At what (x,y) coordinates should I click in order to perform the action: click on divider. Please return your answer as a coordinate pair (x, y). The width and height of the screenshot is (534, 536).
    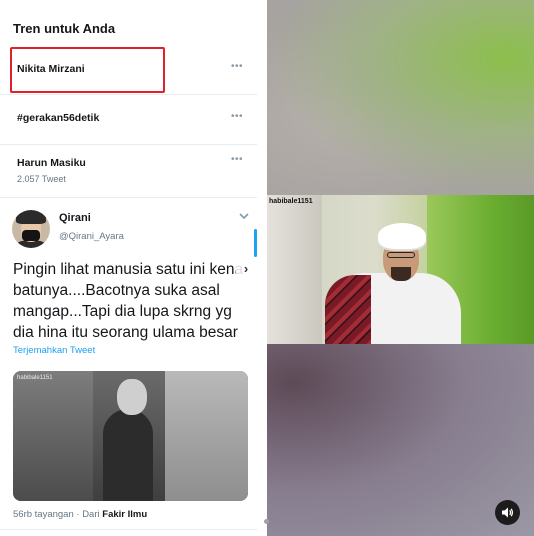
    Looking at the image, I should click on (128, 529).